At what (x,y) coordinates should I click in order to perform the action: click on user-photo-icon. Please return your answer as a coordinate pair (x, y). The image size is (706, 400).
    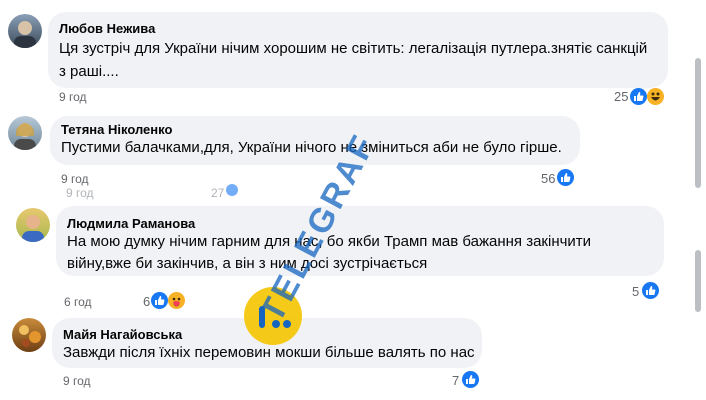
    Looking at the image, I should click on (30, 336).